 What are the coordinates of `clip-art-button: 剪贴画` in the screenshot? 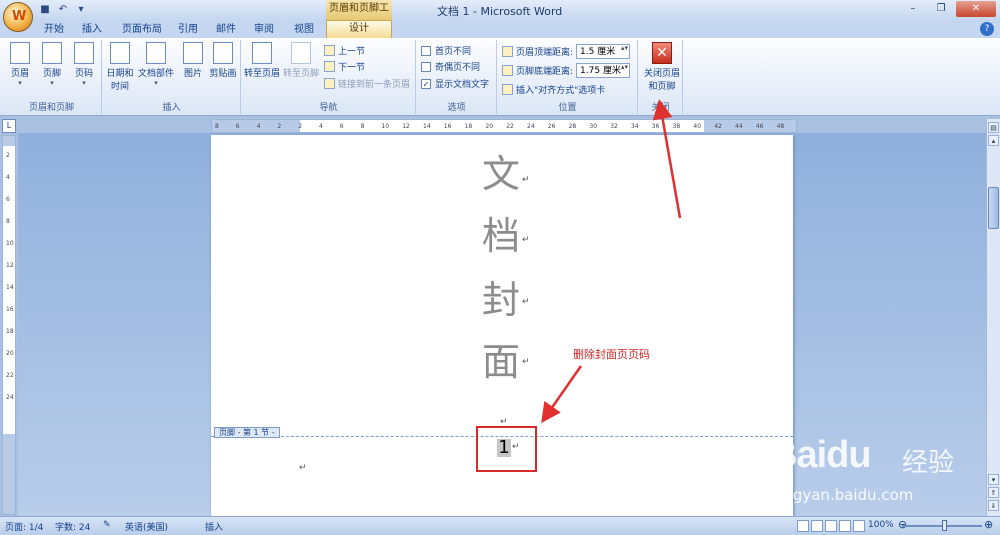 It's located at (223, 60).